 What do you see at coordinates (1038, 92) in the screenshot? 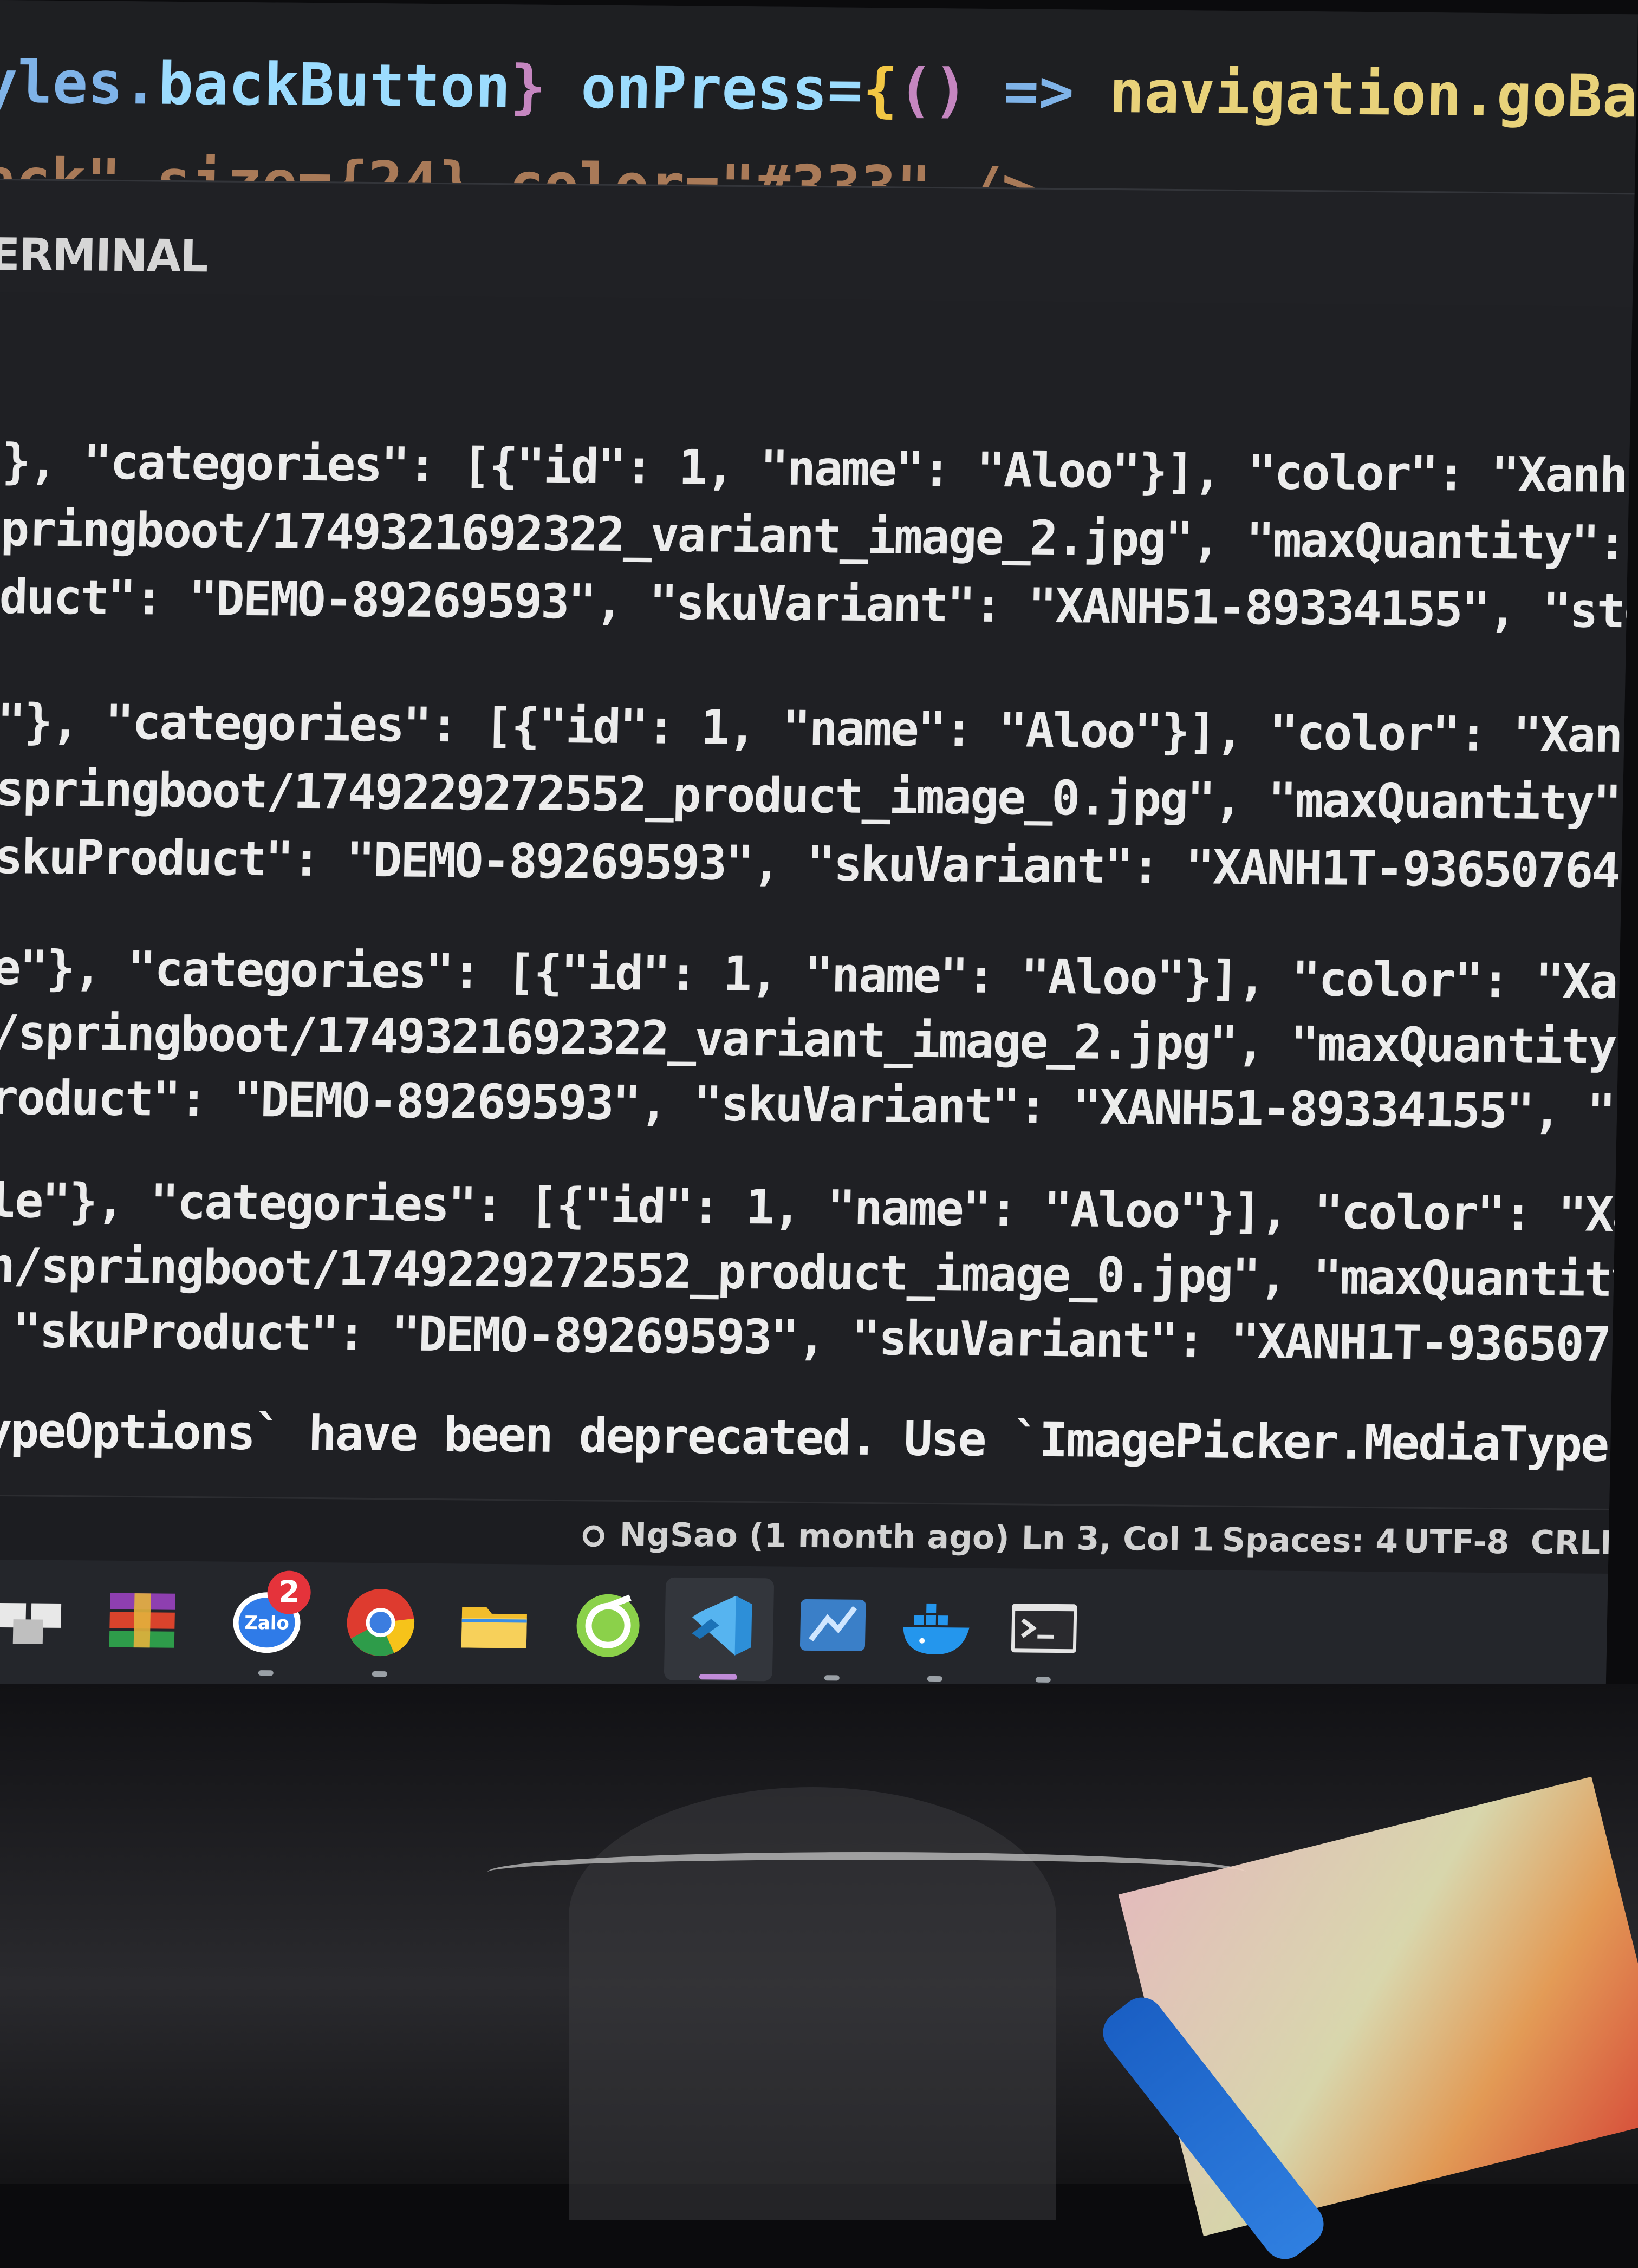
I see `code-token: =>` at bounding box center [1038, 92].